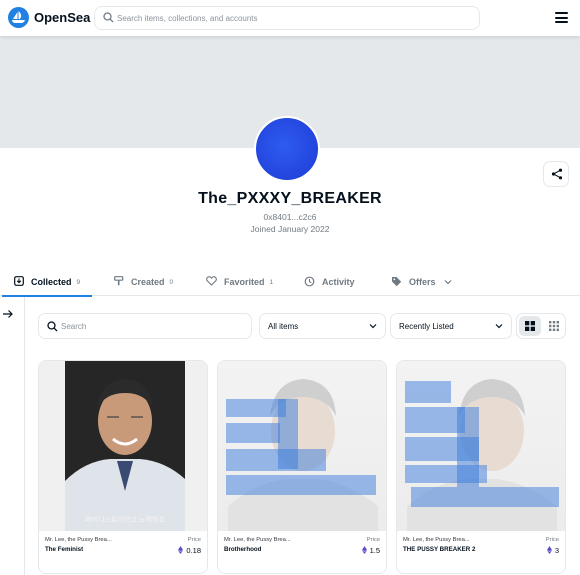 The image size is (580, 575). Describe the element at coordinates (78, 282) in the screenshot. I see `tab-count: 9` at that location.